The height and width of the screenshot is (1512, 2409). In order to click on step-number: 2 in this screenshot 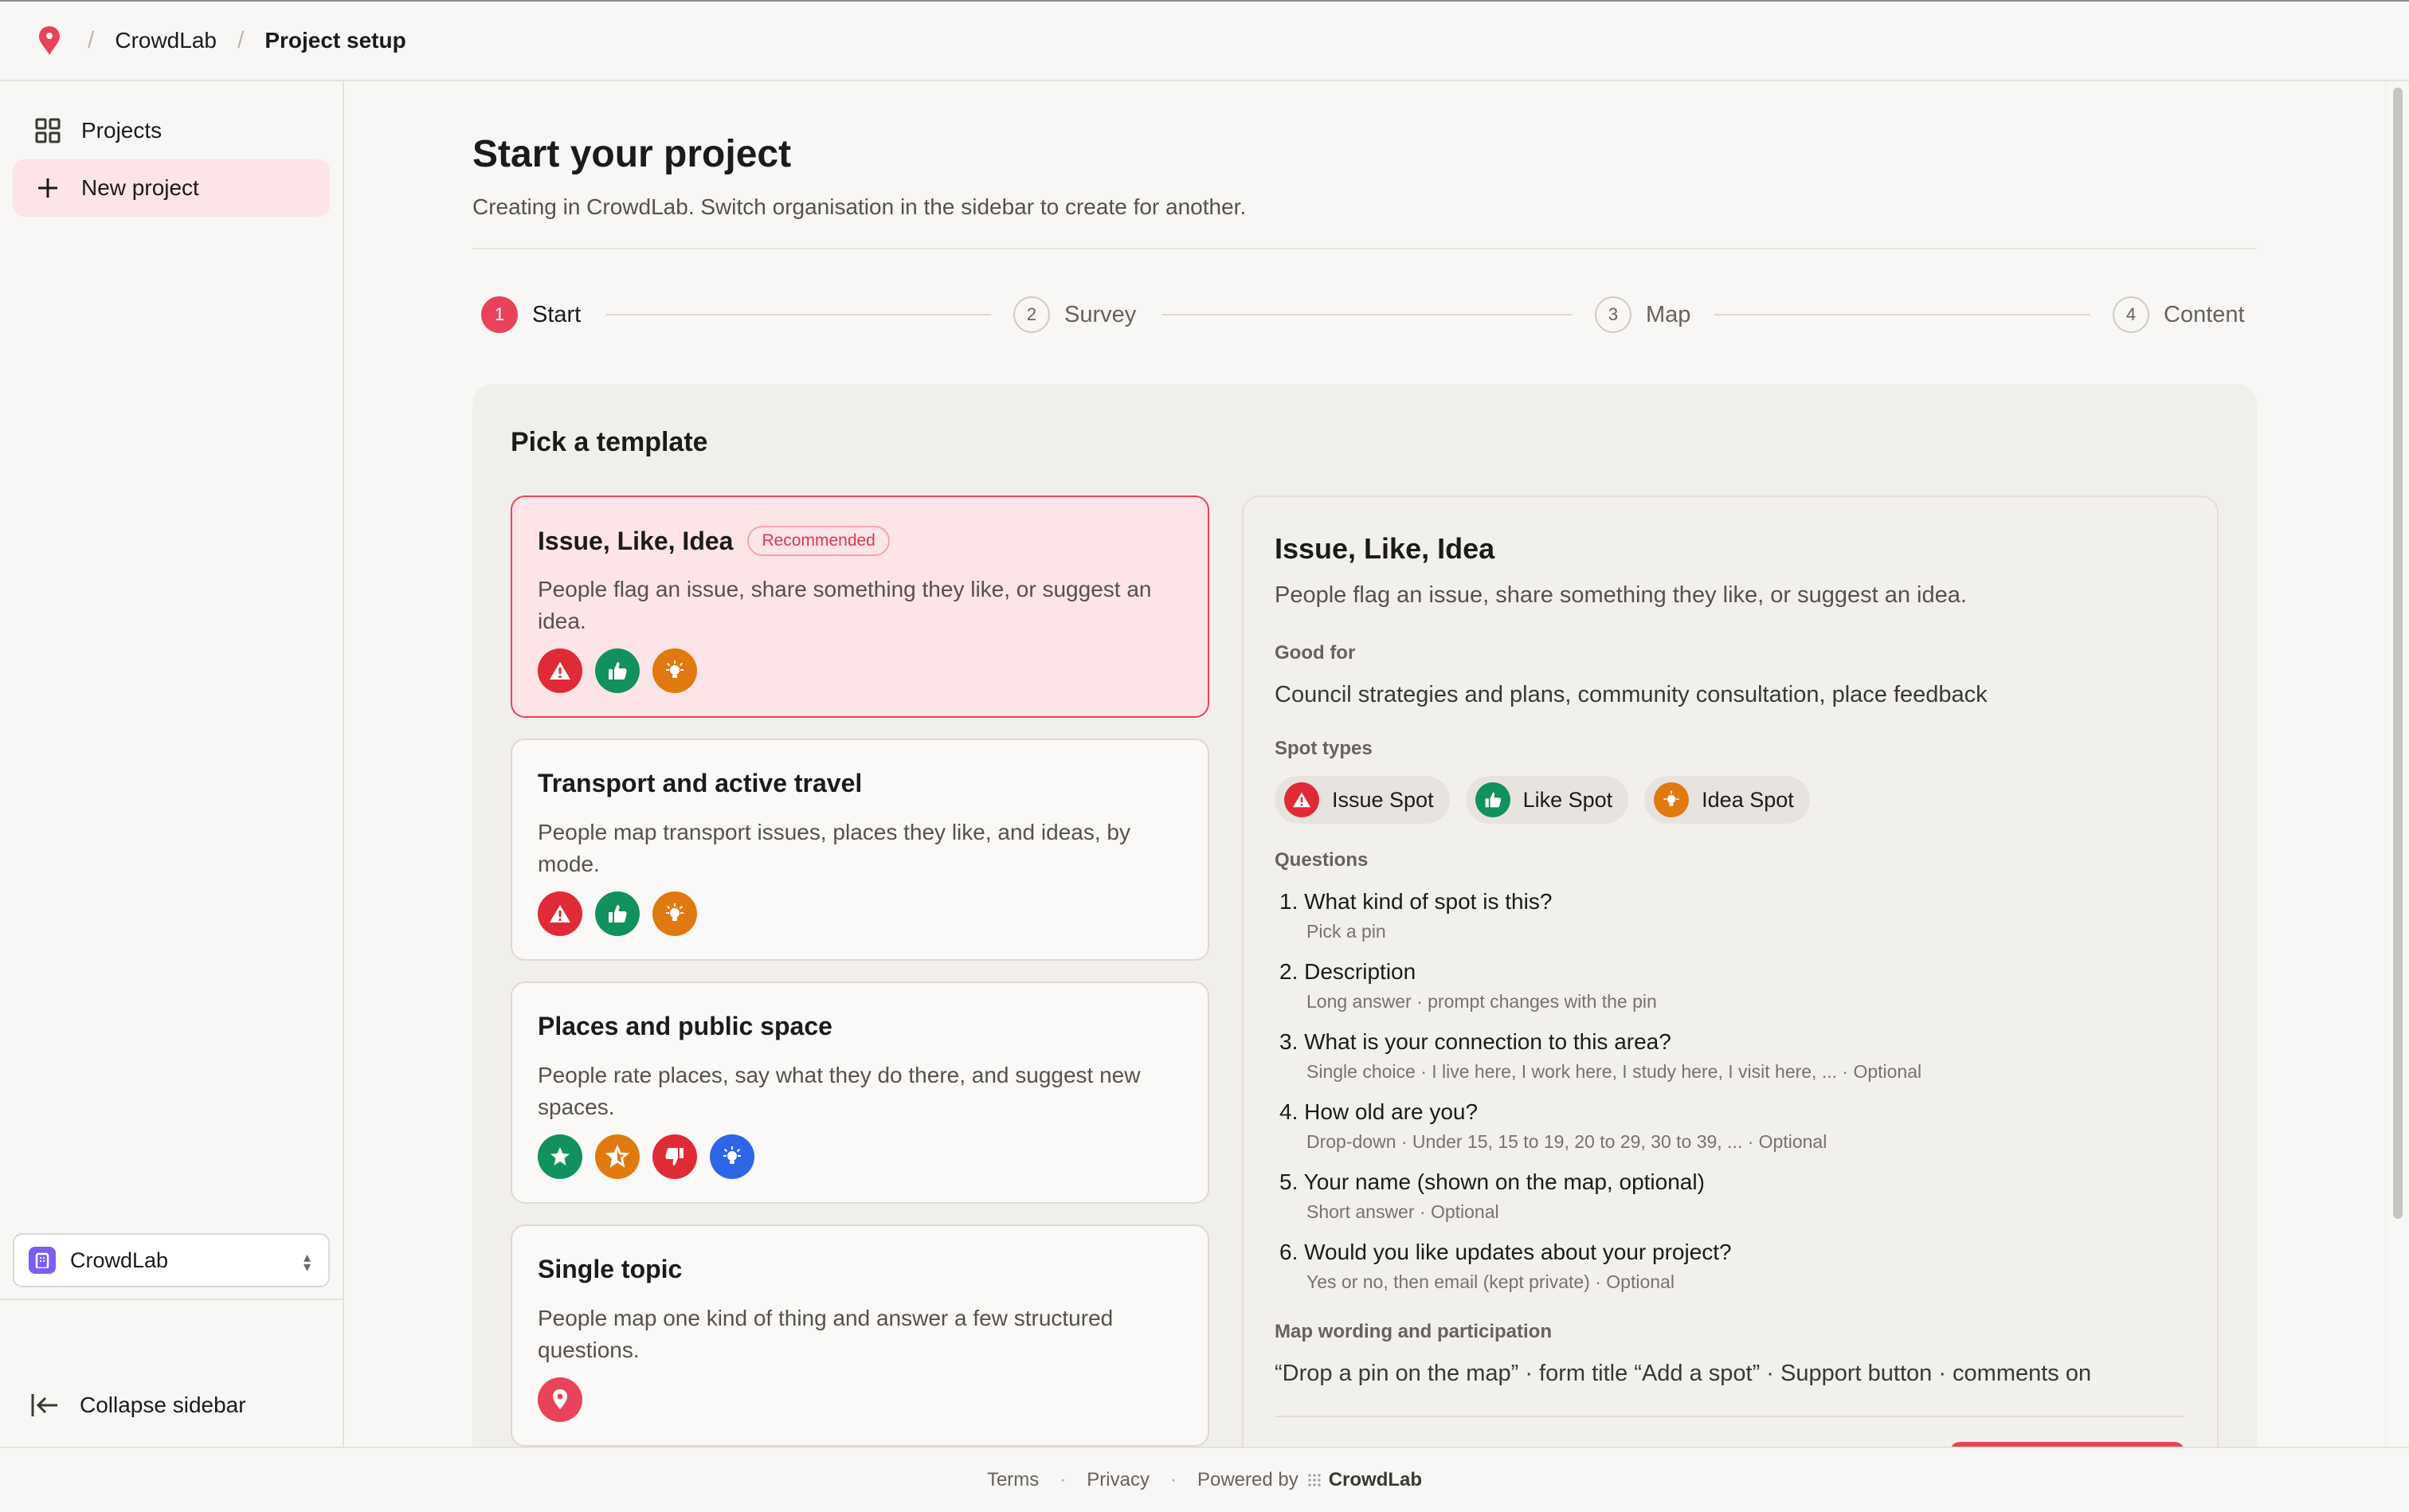, I will do `click(1031, 314)`.